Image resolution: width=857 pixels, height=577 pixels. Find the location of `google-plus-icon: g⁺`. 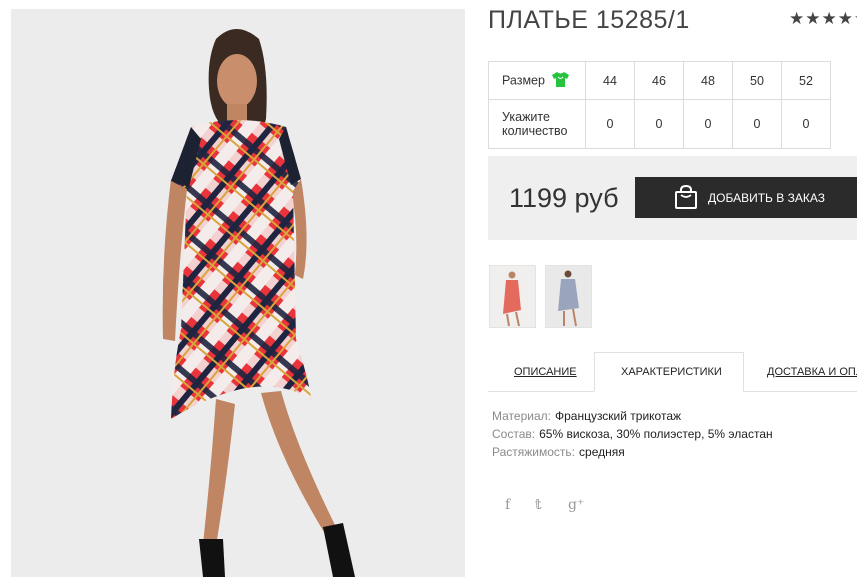

google-plus-icon: g⁺ is located at coordinates (576, 505).